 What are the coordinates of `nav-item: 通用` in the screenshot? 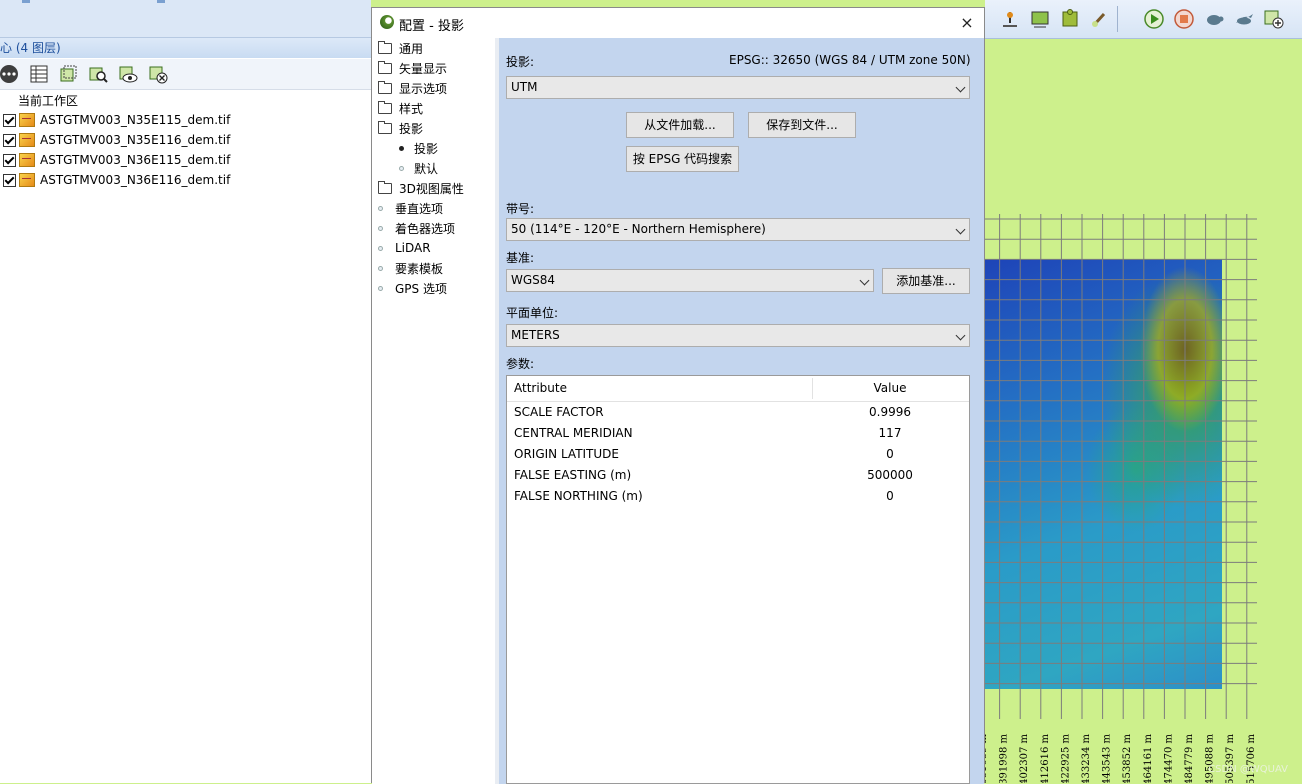 It's located at (400, 48).